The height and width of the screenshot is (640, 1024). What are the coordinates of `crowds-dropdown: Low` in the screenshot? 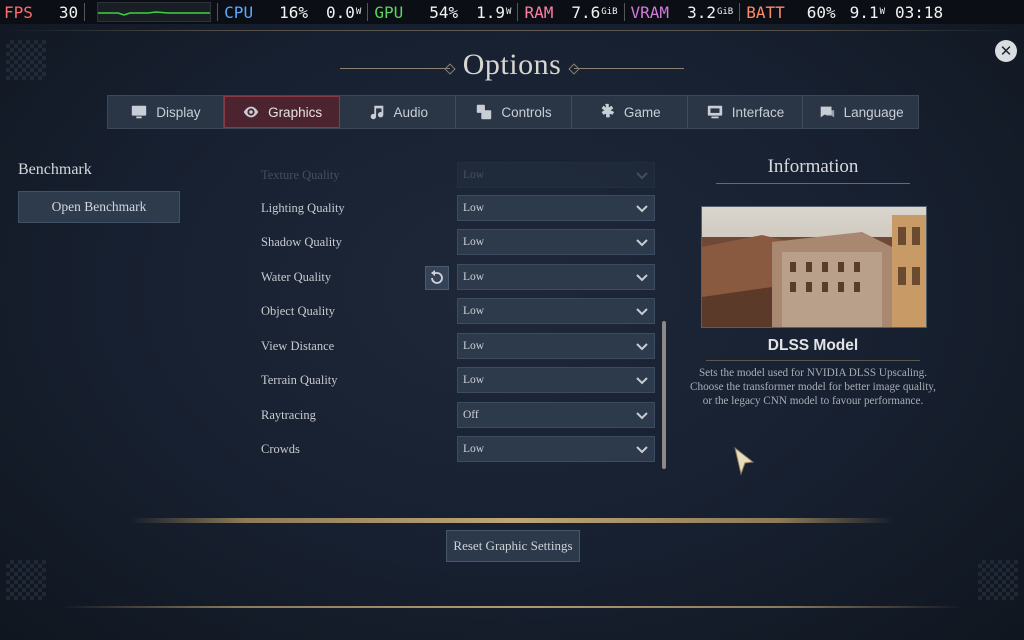 It's located at (556, 449).